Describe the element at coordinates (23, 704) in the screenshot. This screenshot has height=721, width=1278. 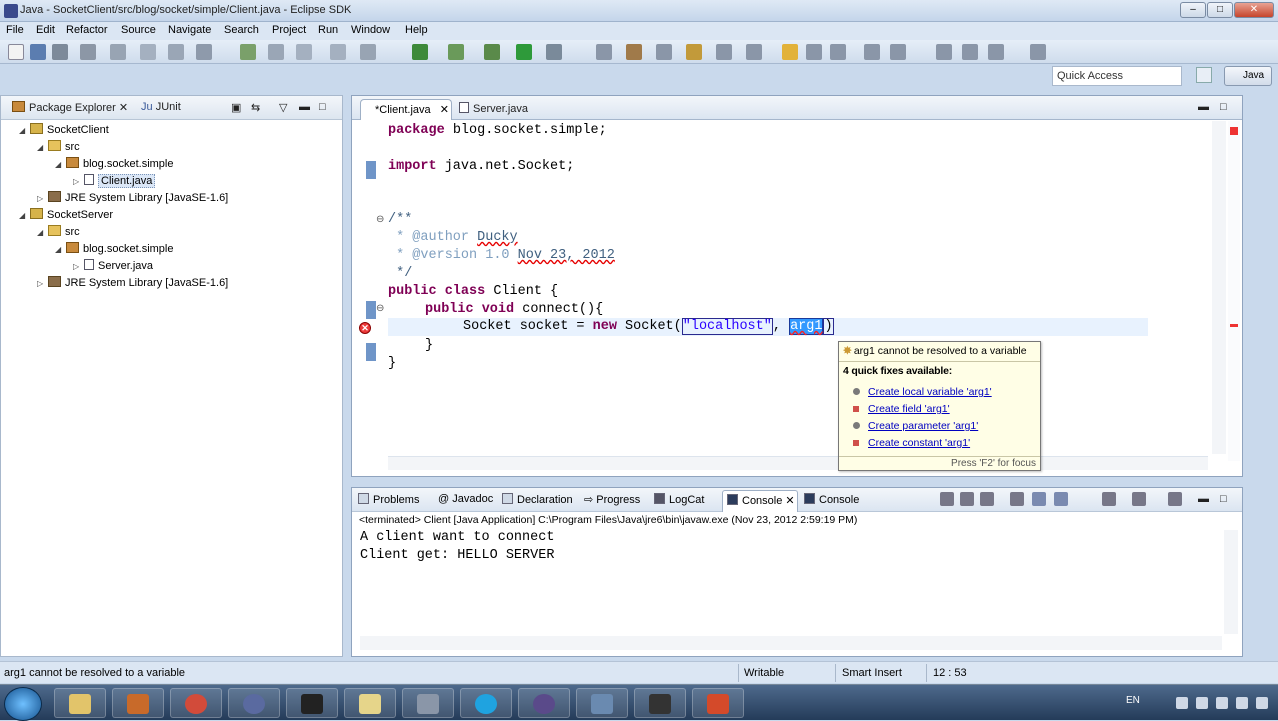
I see `start-button-icon` at that location.